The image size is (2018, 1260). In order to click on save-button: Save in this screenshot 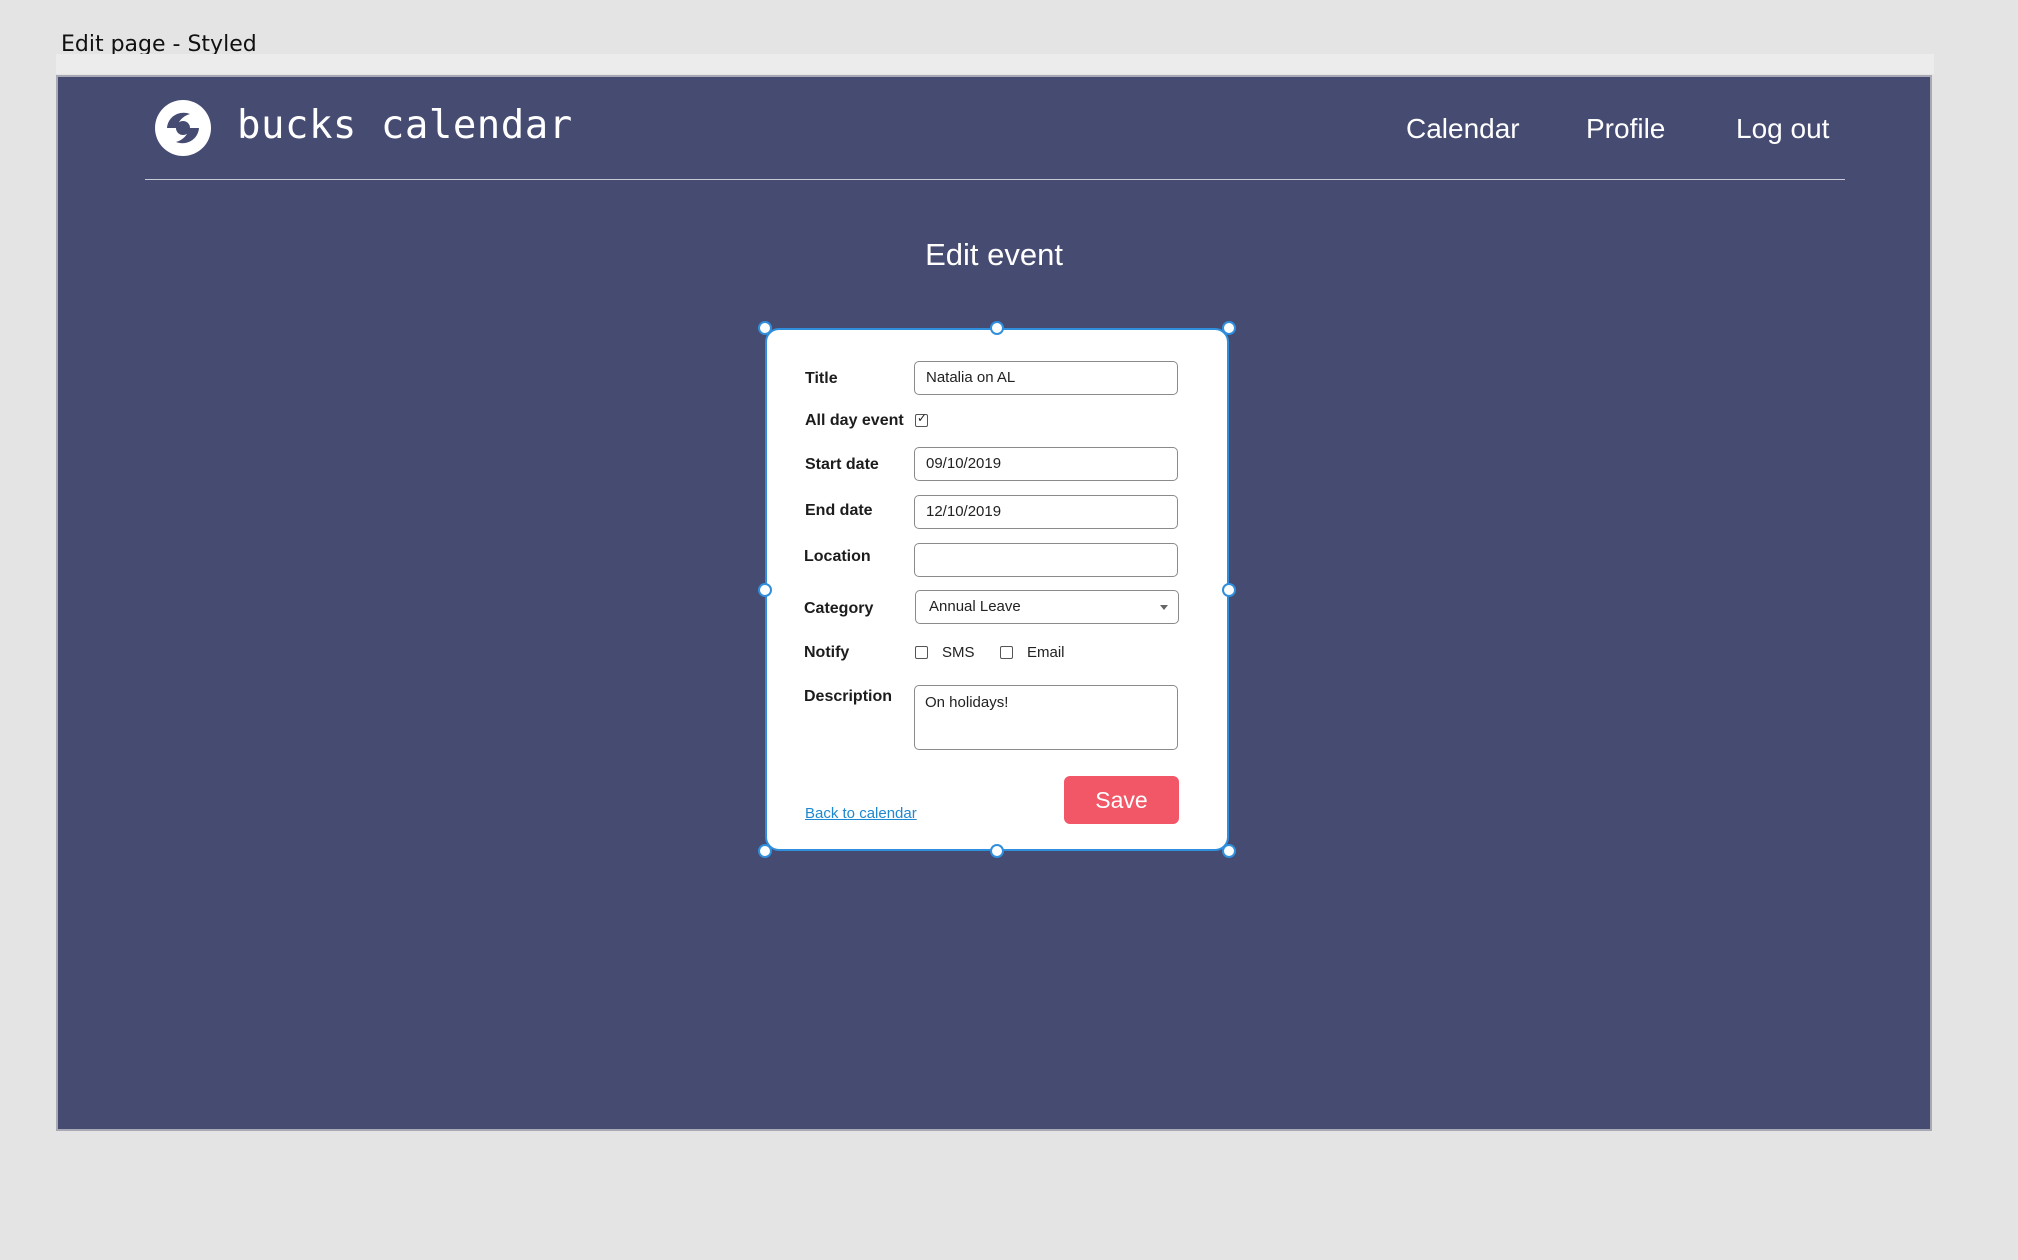, I will do `click(1121, 800)`.